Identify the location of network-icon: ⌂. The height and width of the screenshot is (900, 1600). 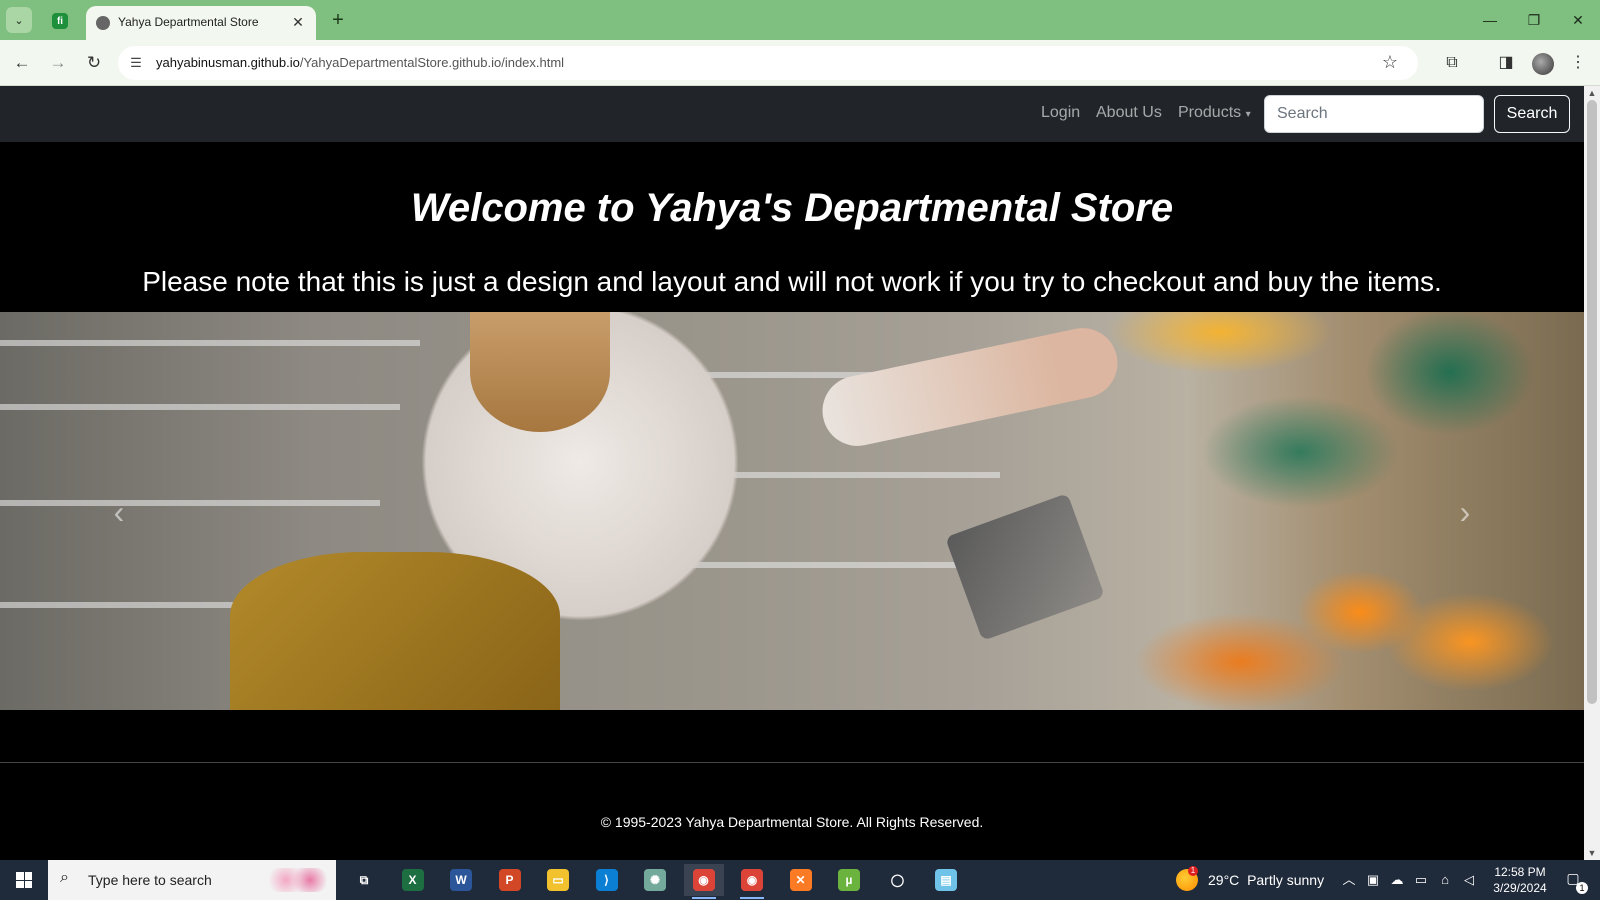
(1445, 880).